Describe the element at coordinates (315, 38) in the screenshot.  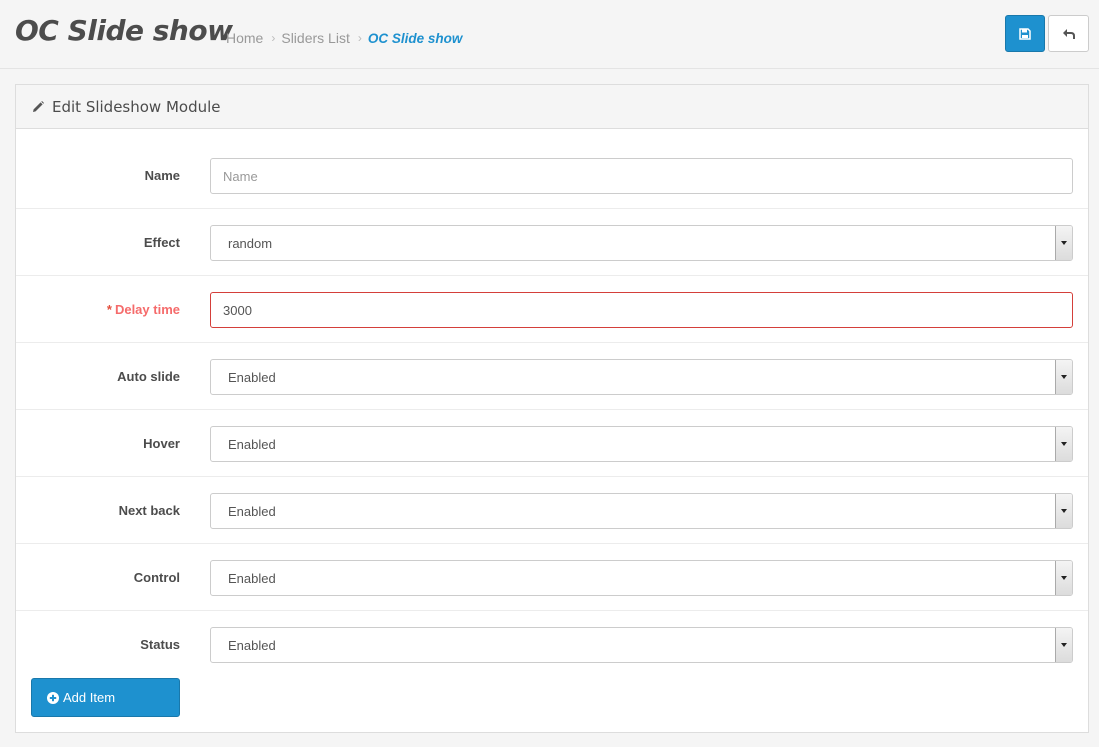
I see `breadcrumb-sliders-list: Sliders List` at that location.